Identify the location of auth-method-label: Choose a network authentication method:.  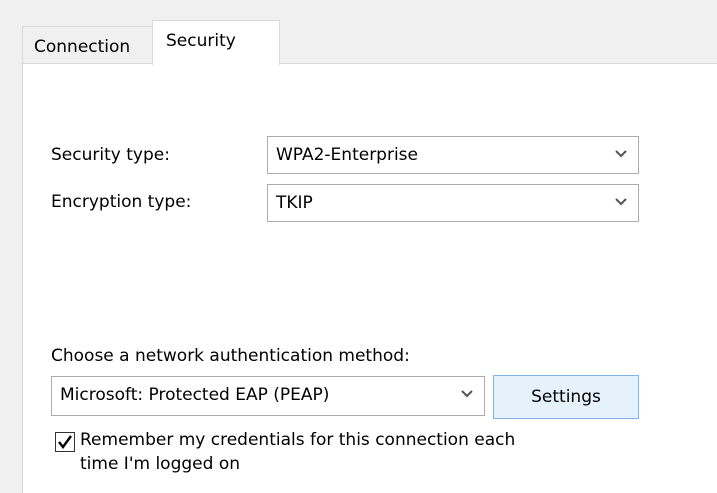
(230, 356).